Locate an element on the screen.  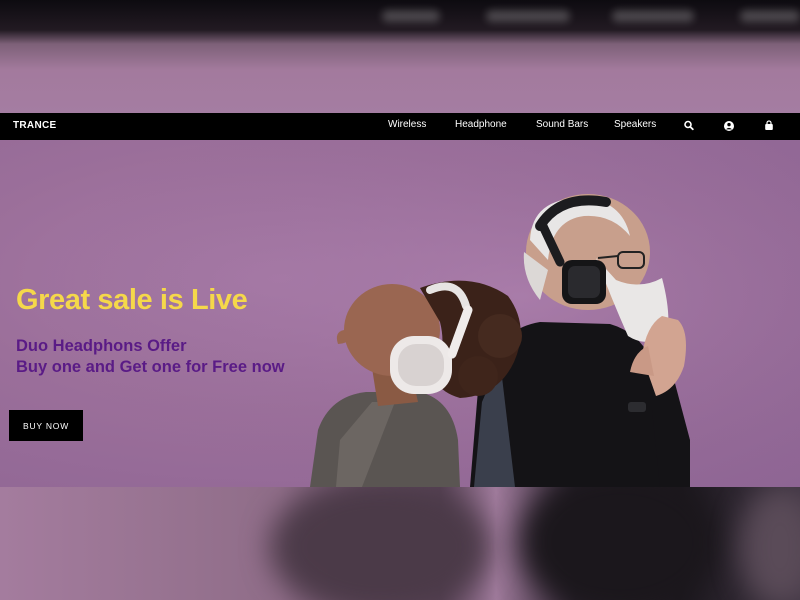
hero-headline: Great sale is Live is located at coordinates (132, 300).